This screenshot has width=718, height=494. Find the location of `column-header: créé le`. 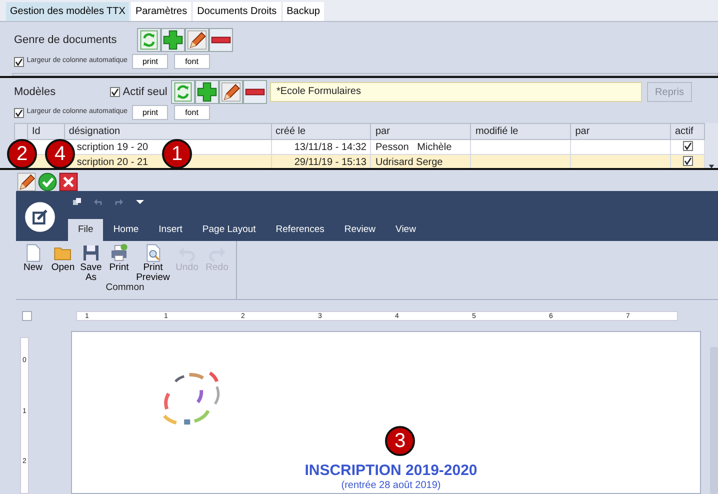

column-header: créé le is located at coordinates (321, 132).